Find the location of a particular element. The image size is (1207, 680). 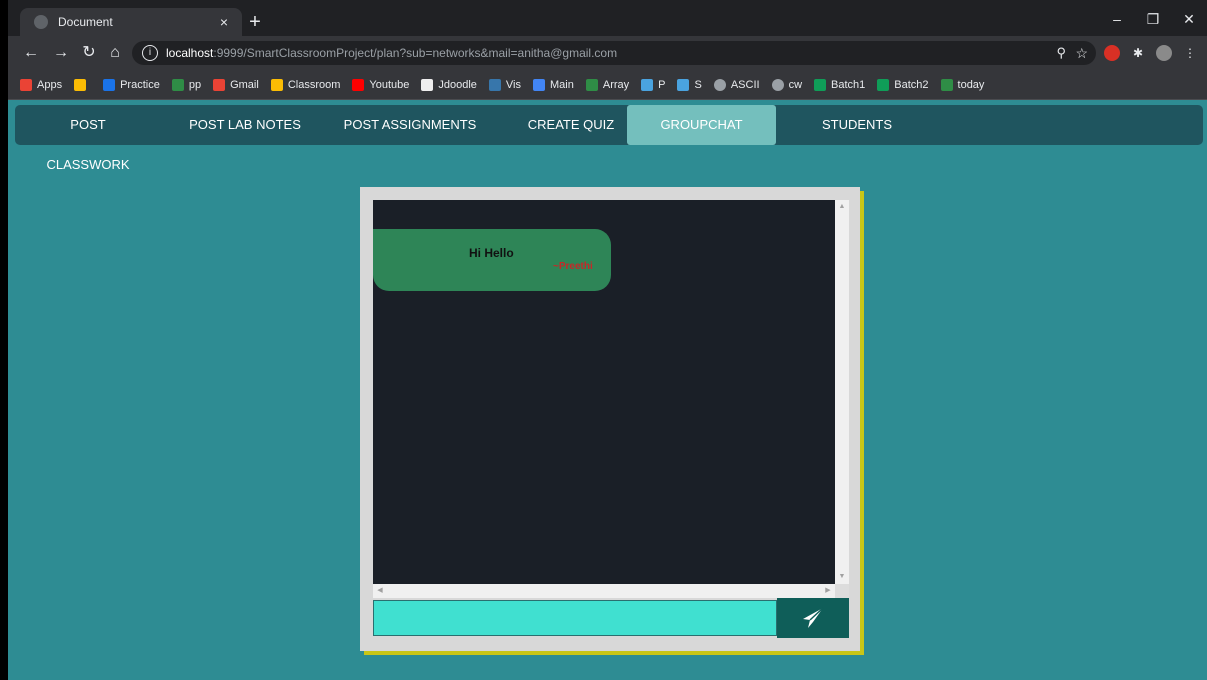

bookmark-today: today is located at coordinates (962, 84).